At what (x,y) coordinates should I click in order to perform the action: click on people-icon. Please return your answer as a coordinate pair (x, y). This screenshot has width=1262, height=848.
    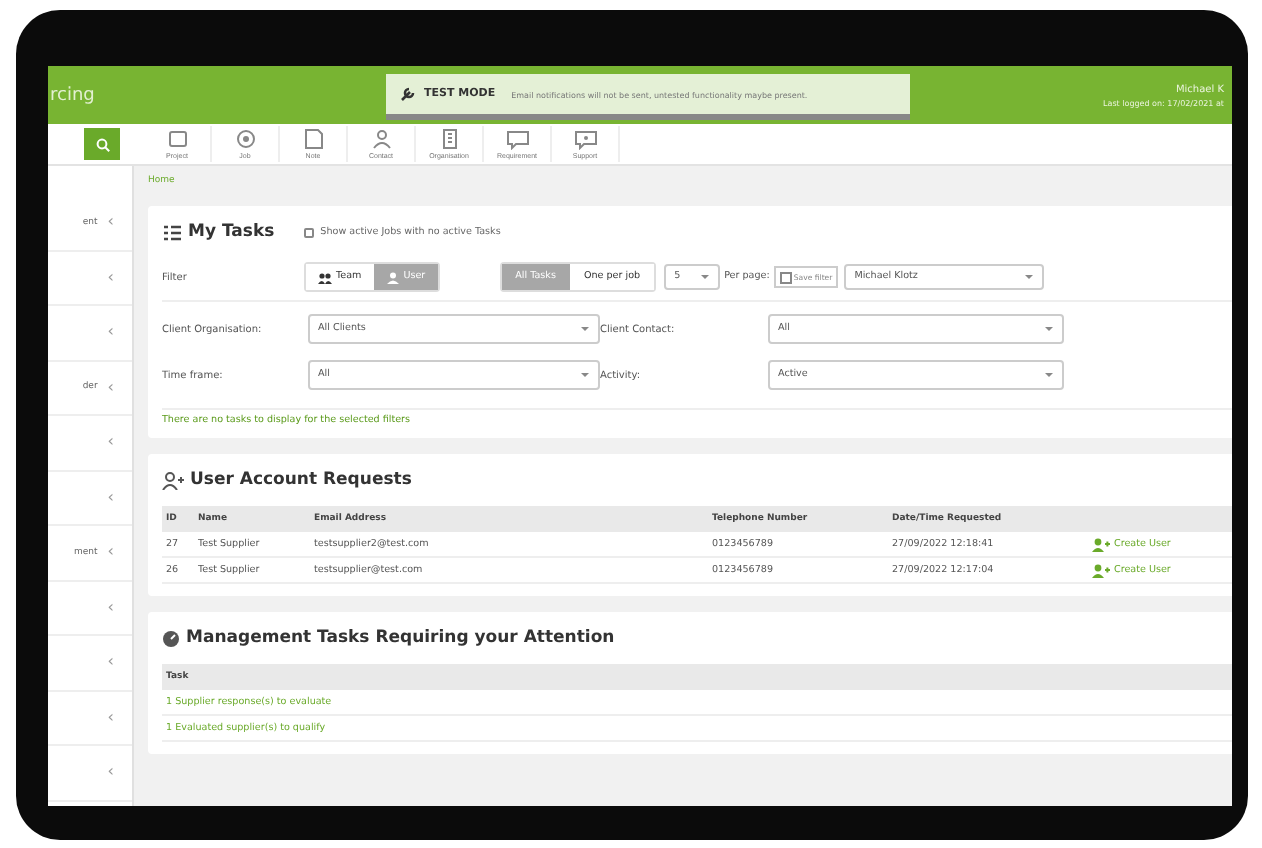
    Looking at the image, I should click on (325, 277).